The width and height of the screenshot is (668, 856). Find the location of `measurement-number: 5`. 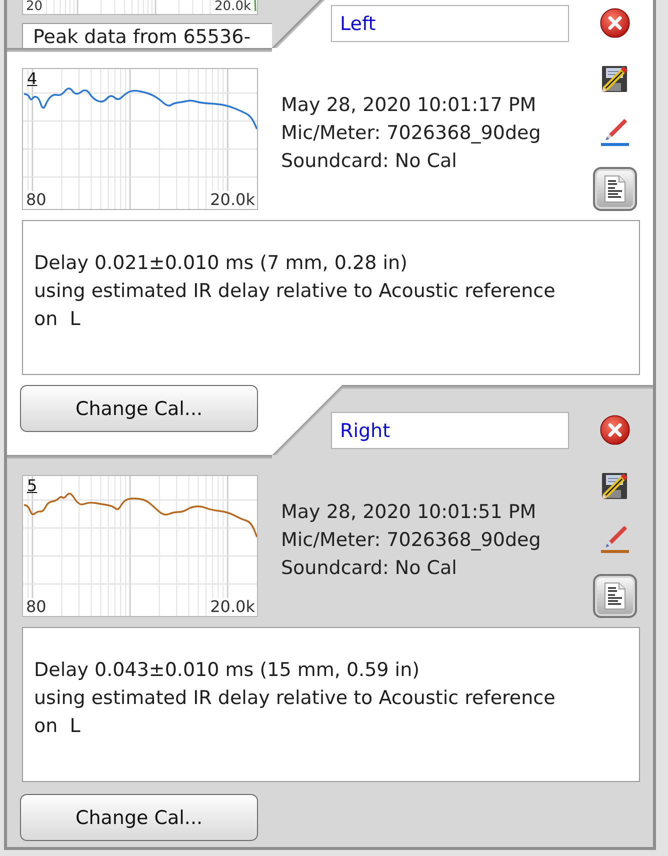

measurement-number: 5 is located at coordinates (32, 485).